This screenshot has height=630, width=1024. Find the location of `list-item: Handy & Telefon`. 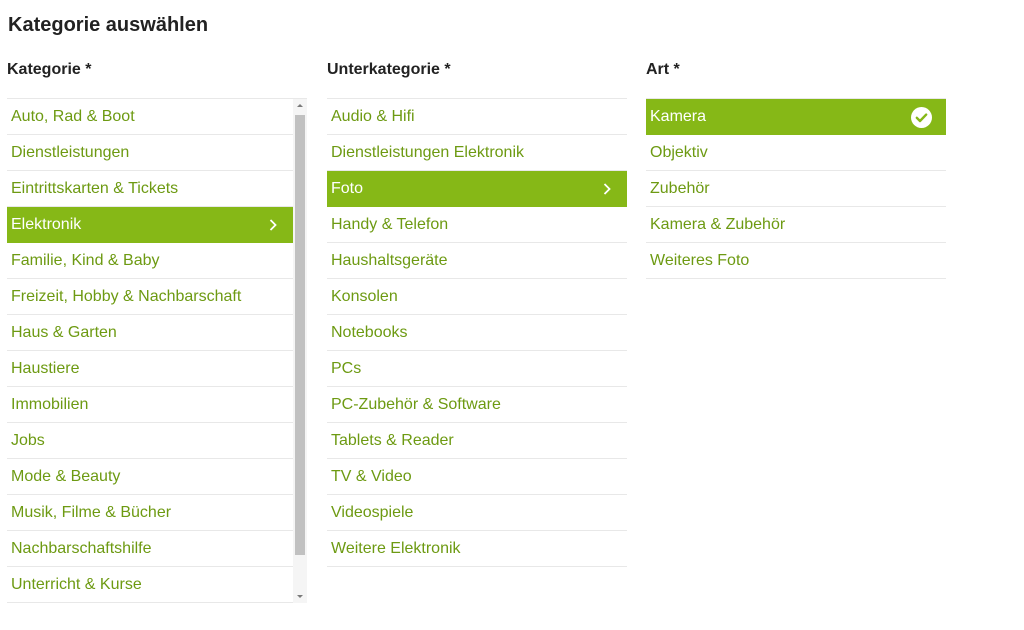

list-item: Handy & Telefon is located at coordinates (477, 225).